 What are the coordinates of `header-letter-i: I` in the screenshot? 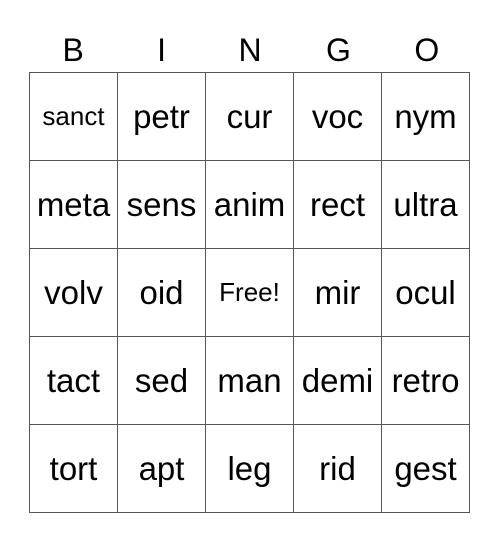 It's located at (162, 50).